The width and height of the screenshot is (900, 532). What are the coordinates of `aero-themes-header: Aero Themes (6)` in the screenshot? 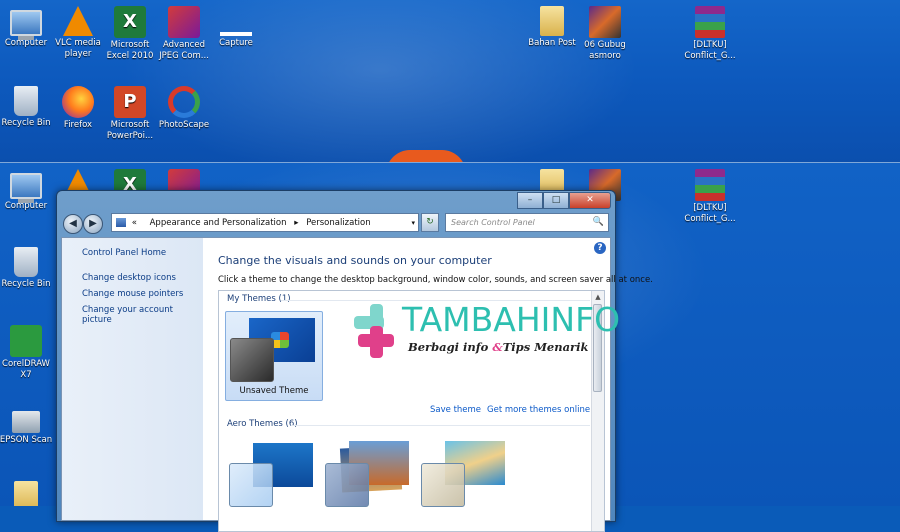 It's located at (262, 424).